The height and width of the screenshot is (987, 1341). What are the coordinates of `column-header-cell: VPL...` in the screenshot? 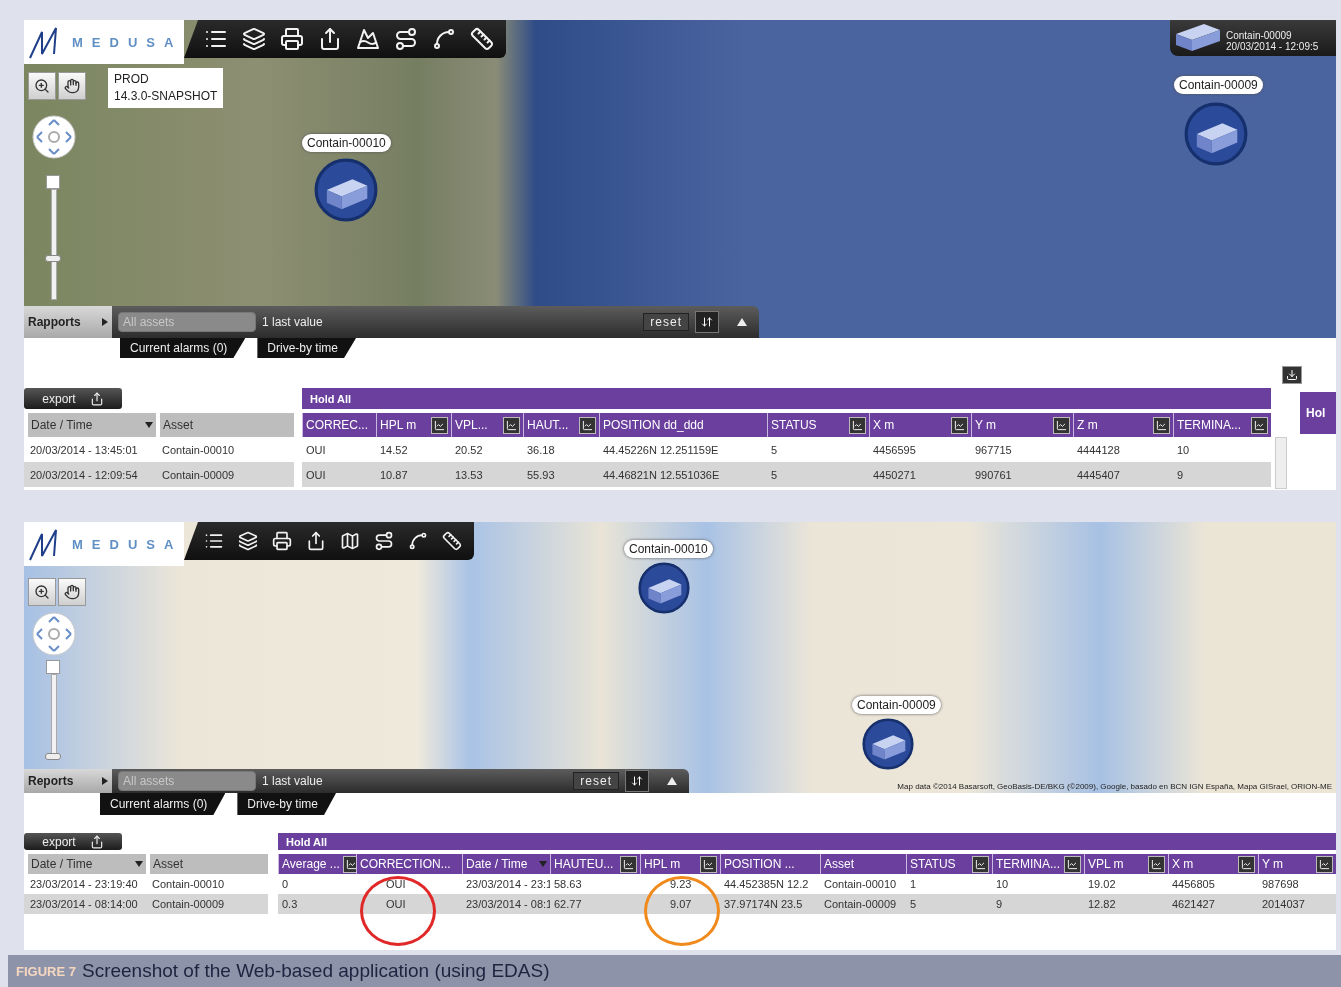 It's located at (487, 425).